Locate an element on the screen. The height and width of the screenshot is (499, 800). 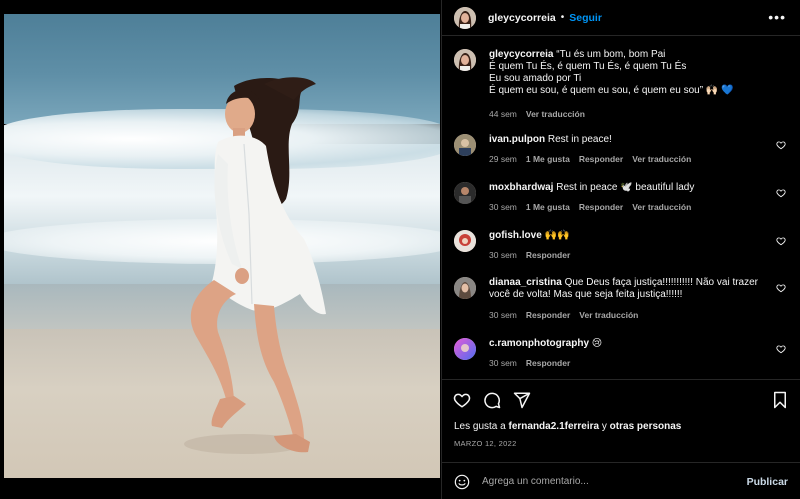
bookmark-button is located at coordinates (780, 400).